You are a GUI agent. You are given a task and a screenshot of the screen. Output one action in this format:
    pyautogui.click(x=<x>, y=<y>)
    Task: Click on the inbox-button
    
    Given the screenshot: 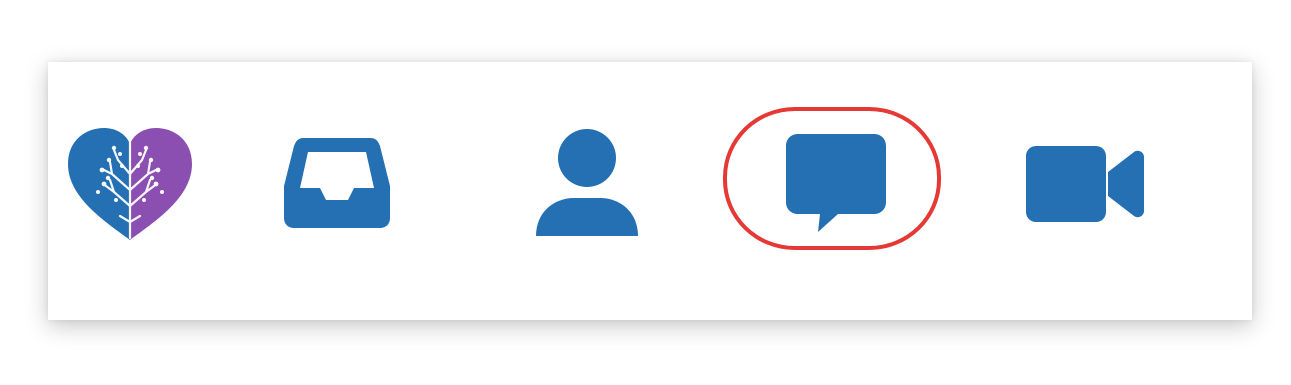 What is the action you would take?
    pyautogui.click(x=337, y=182)
    